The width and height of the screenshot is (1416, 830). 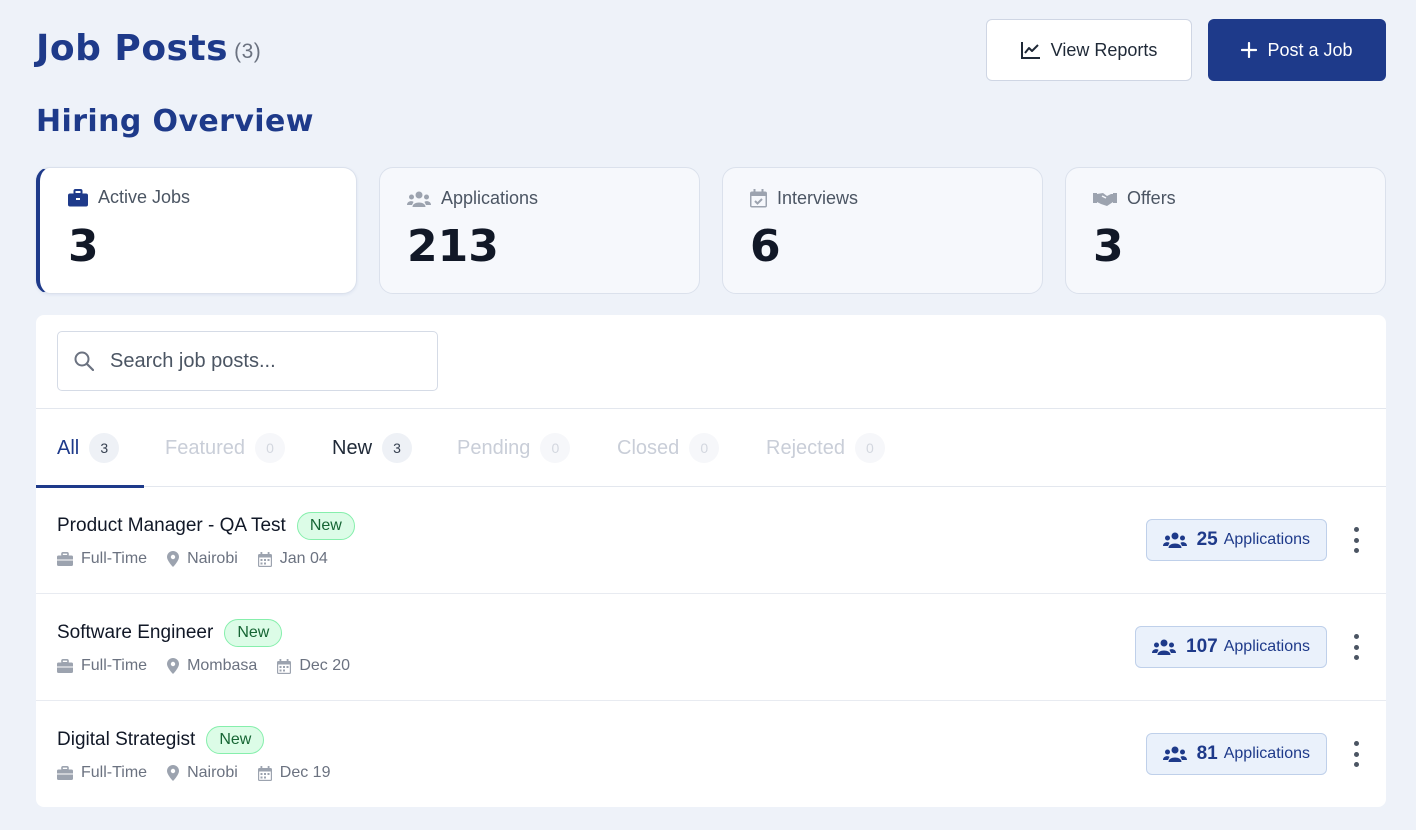 I want to click on job-title-row: Software Engineer New, so click(x=170, y=633).